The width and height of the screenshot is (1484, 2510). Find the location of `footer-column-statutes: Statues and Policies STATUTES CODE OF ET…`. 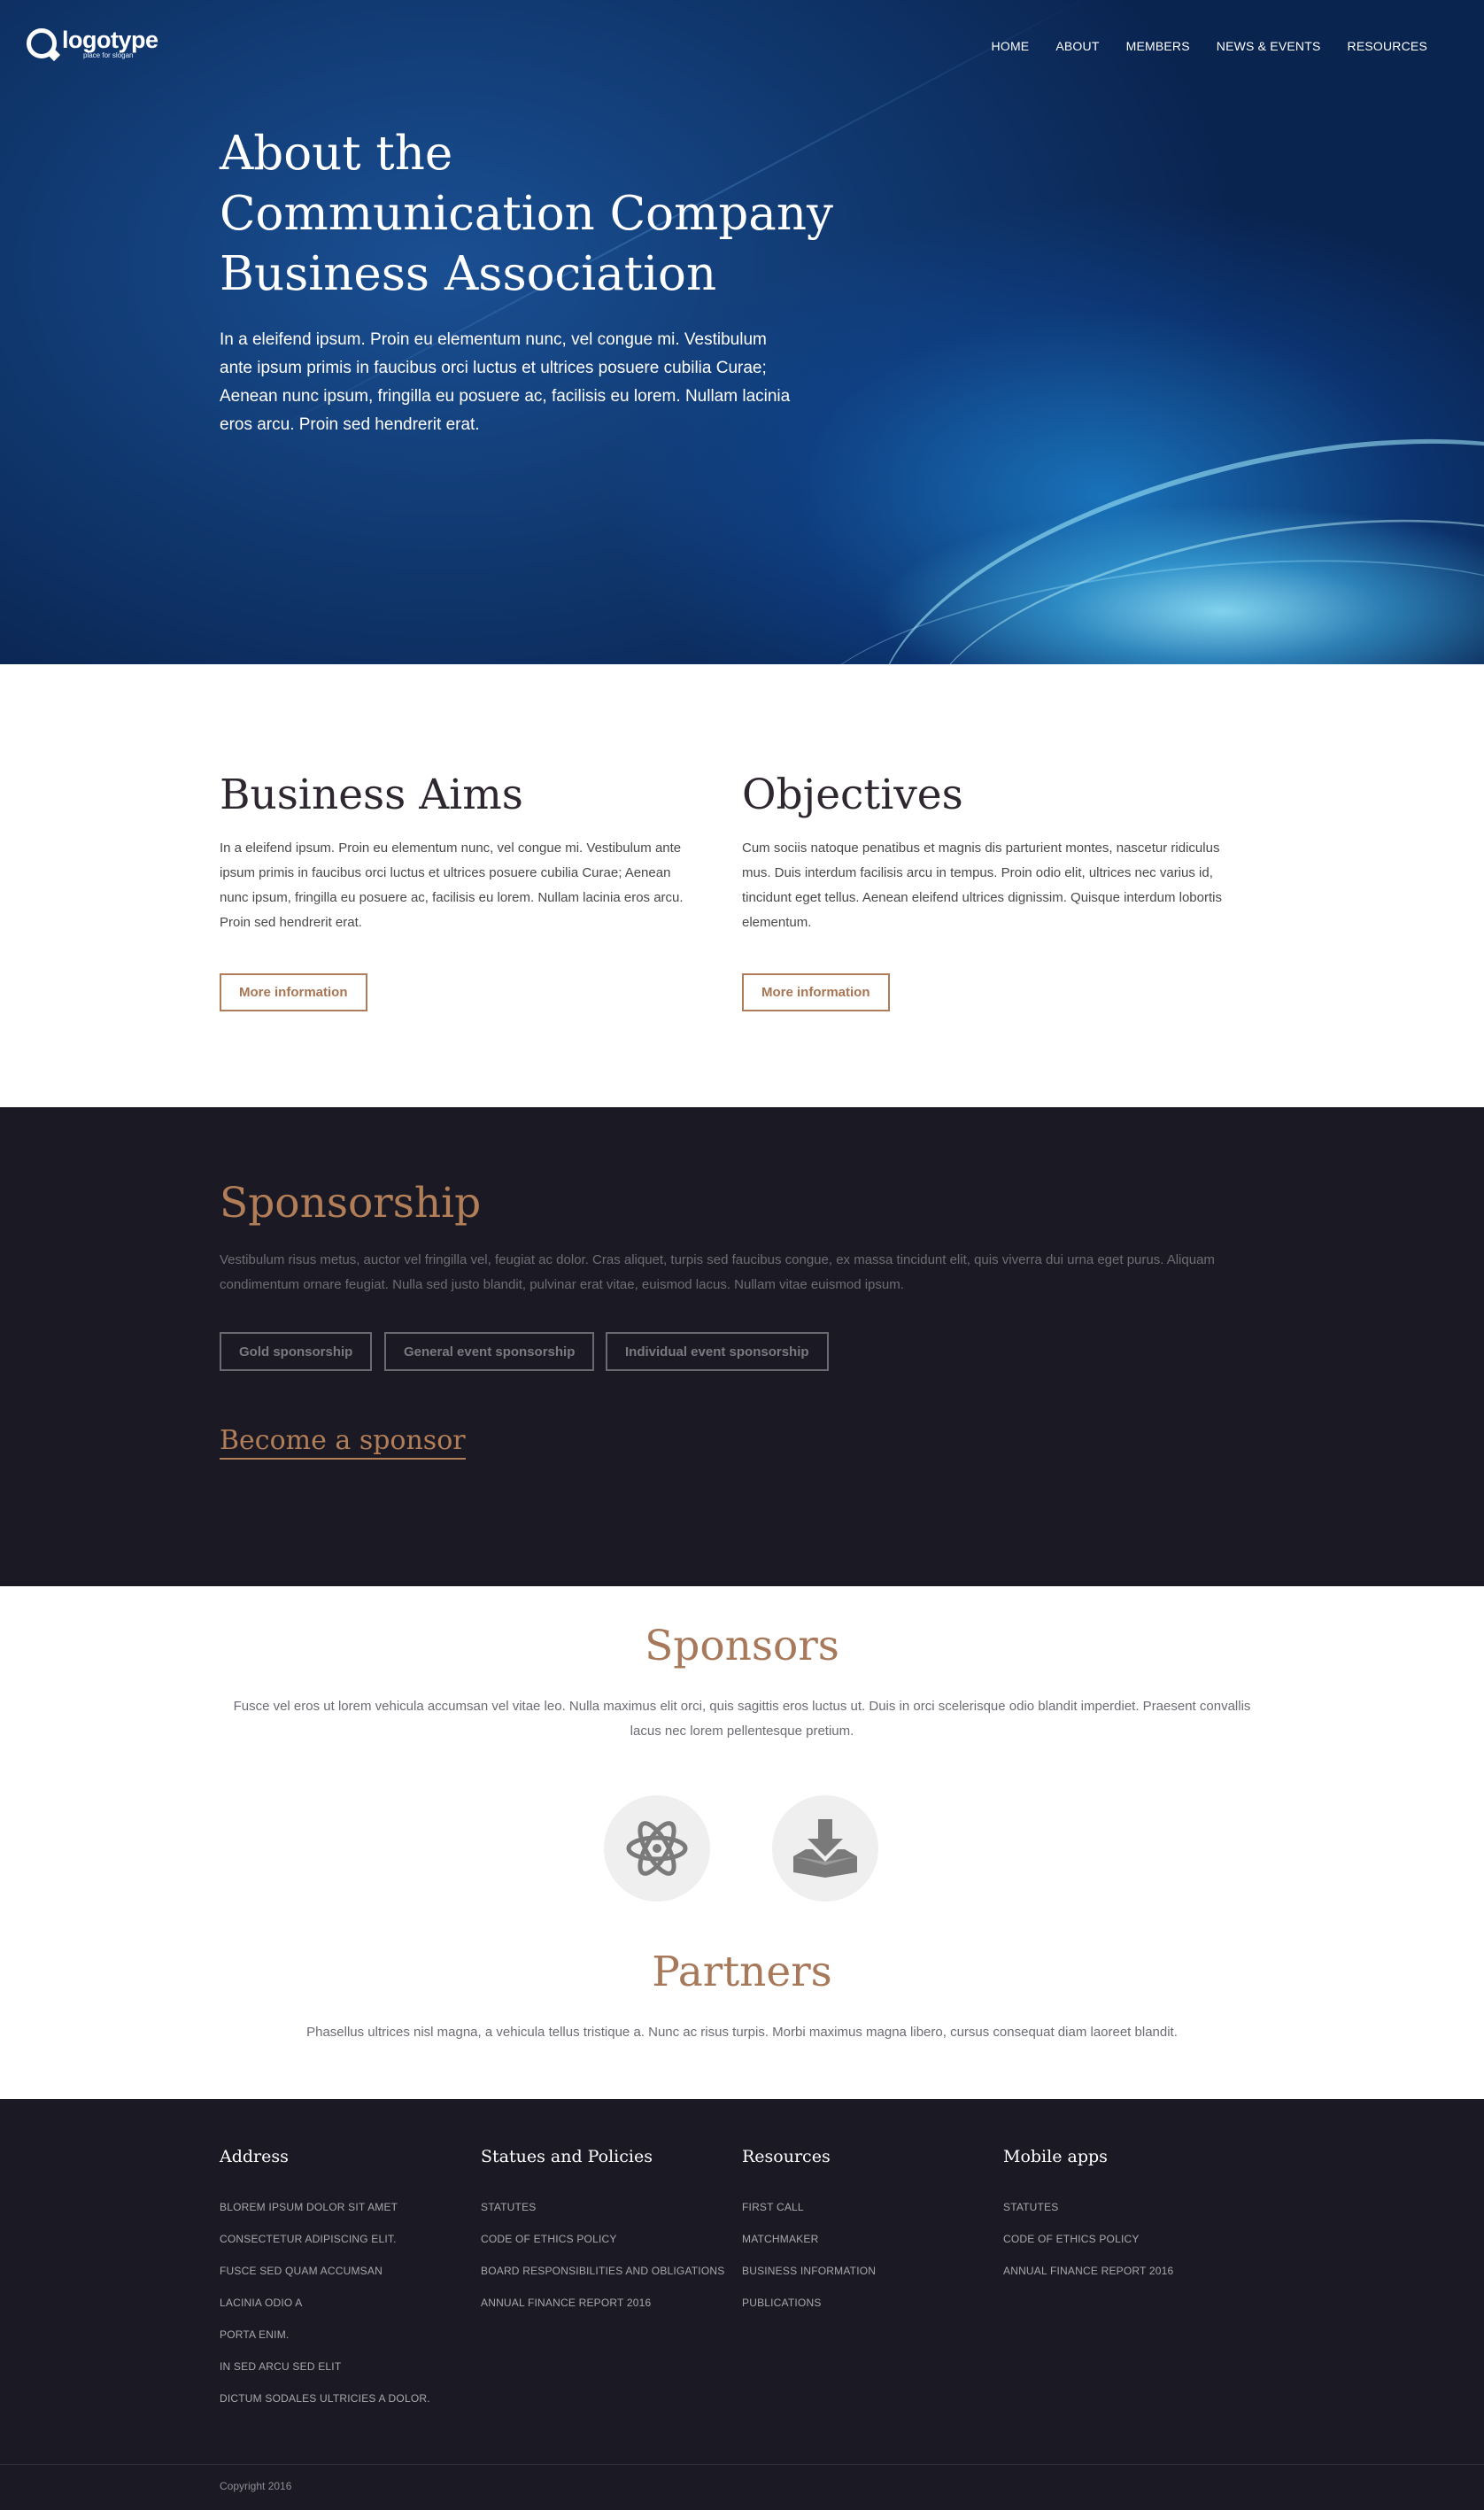

footer-column-statutes: Statues and Policies STATUTES CODE OF ET… is located at coordinates (605, 2233).